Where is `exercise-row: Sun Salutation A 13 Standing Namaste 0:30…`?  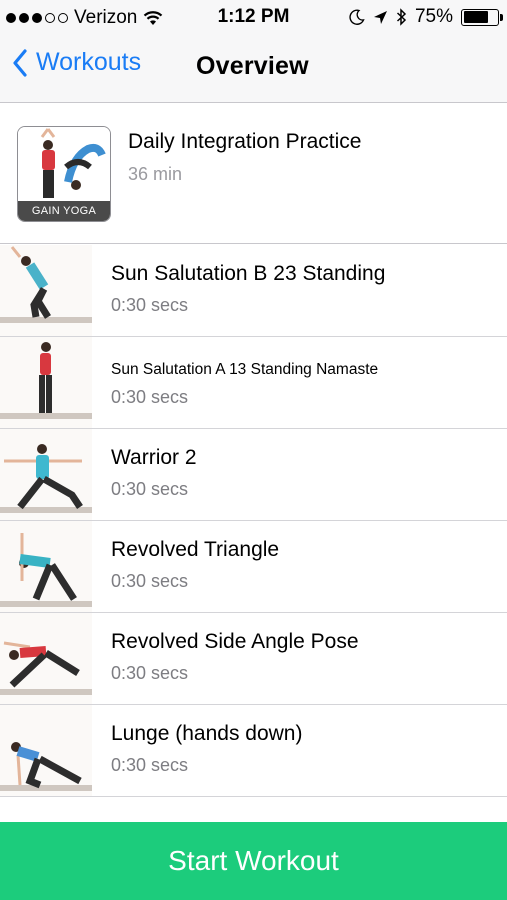 exercise-row: Sun Salutation A 13 Standing Namaste 0:30… is located at coordinates (253, 383).